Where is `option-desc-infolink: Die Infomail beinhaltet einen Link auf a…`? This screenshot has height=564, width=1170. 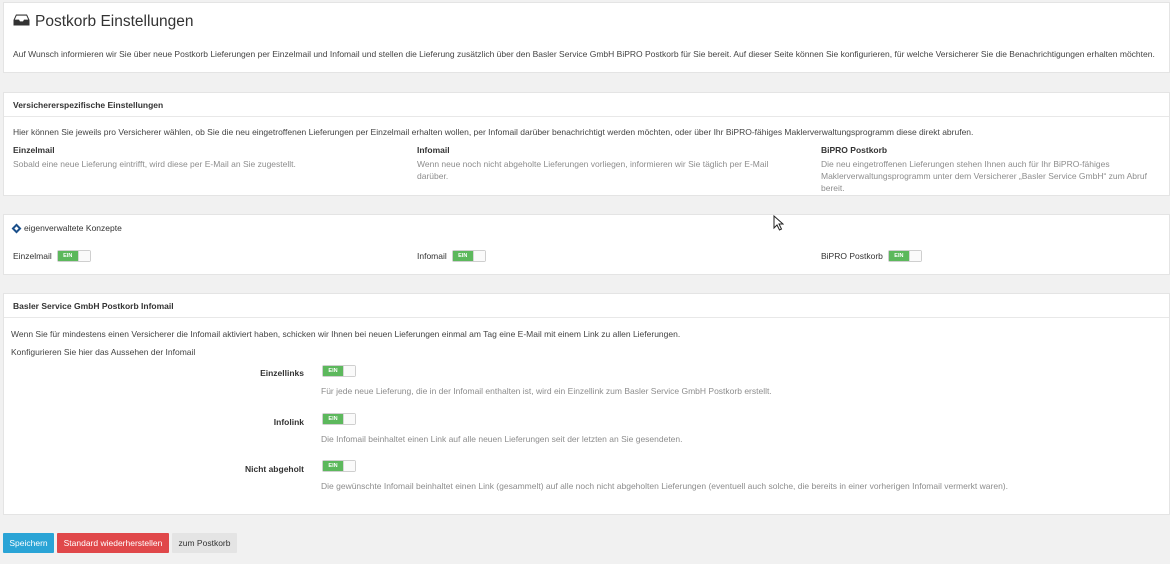 option-desc-infolink: Die Infomail beinhaltet einen Link auf a… is located at coordinates (502, 439).